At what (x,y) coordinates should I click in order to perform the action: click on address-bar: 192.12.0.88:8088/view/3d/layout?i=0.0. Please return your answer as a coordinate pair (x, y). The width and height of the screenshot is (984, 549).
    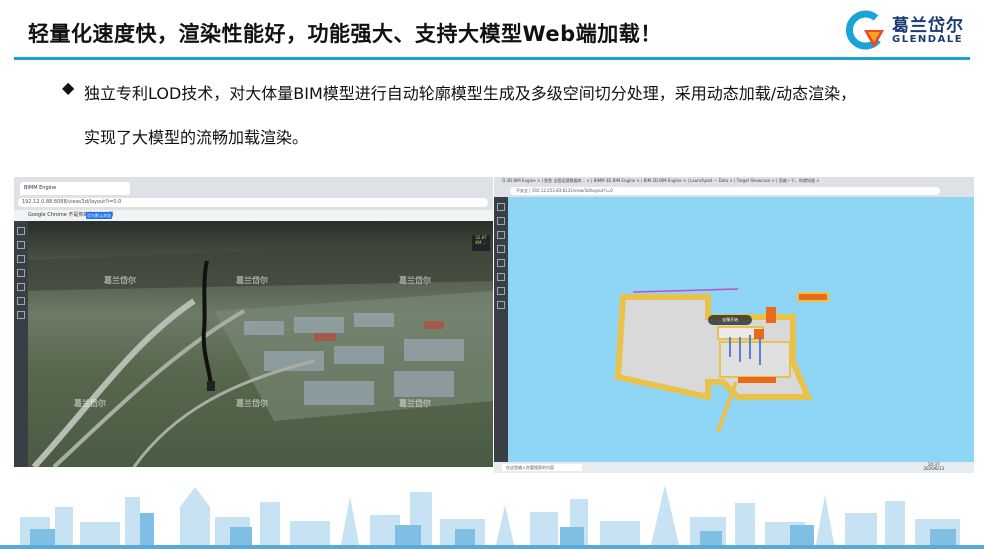
    Looking at the image, I should click on (253, 202).